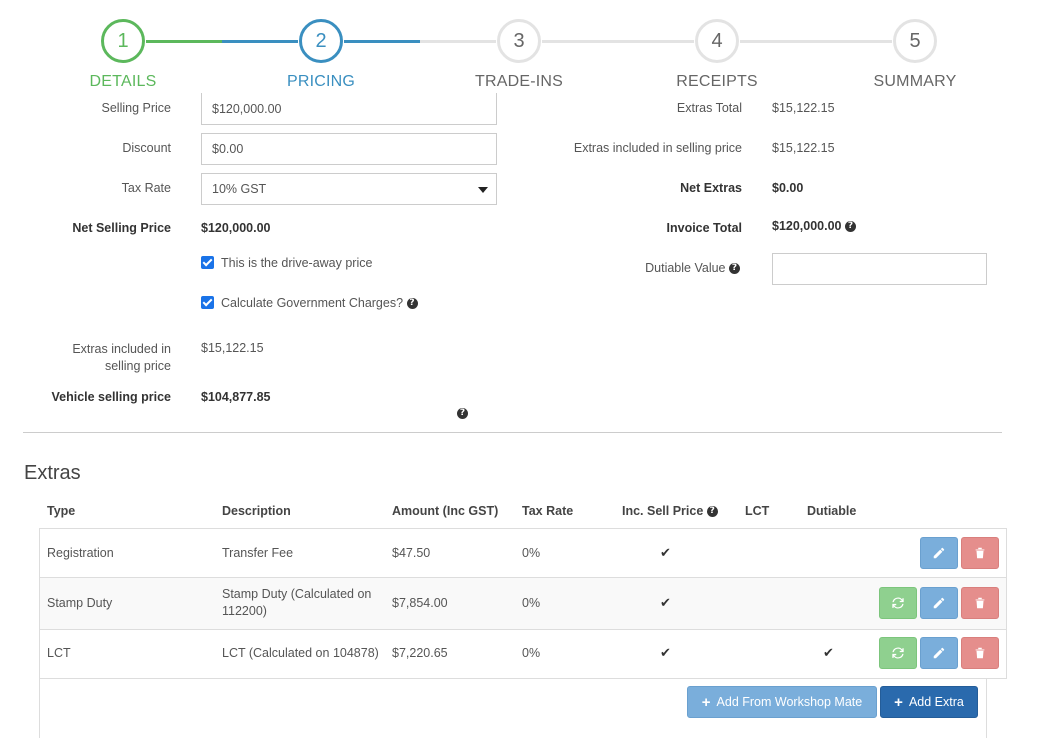 Image resolution: width=1050 pixels, height=738 pixels. I want to click on net-extras-value: $0.00, so click(788, 188).